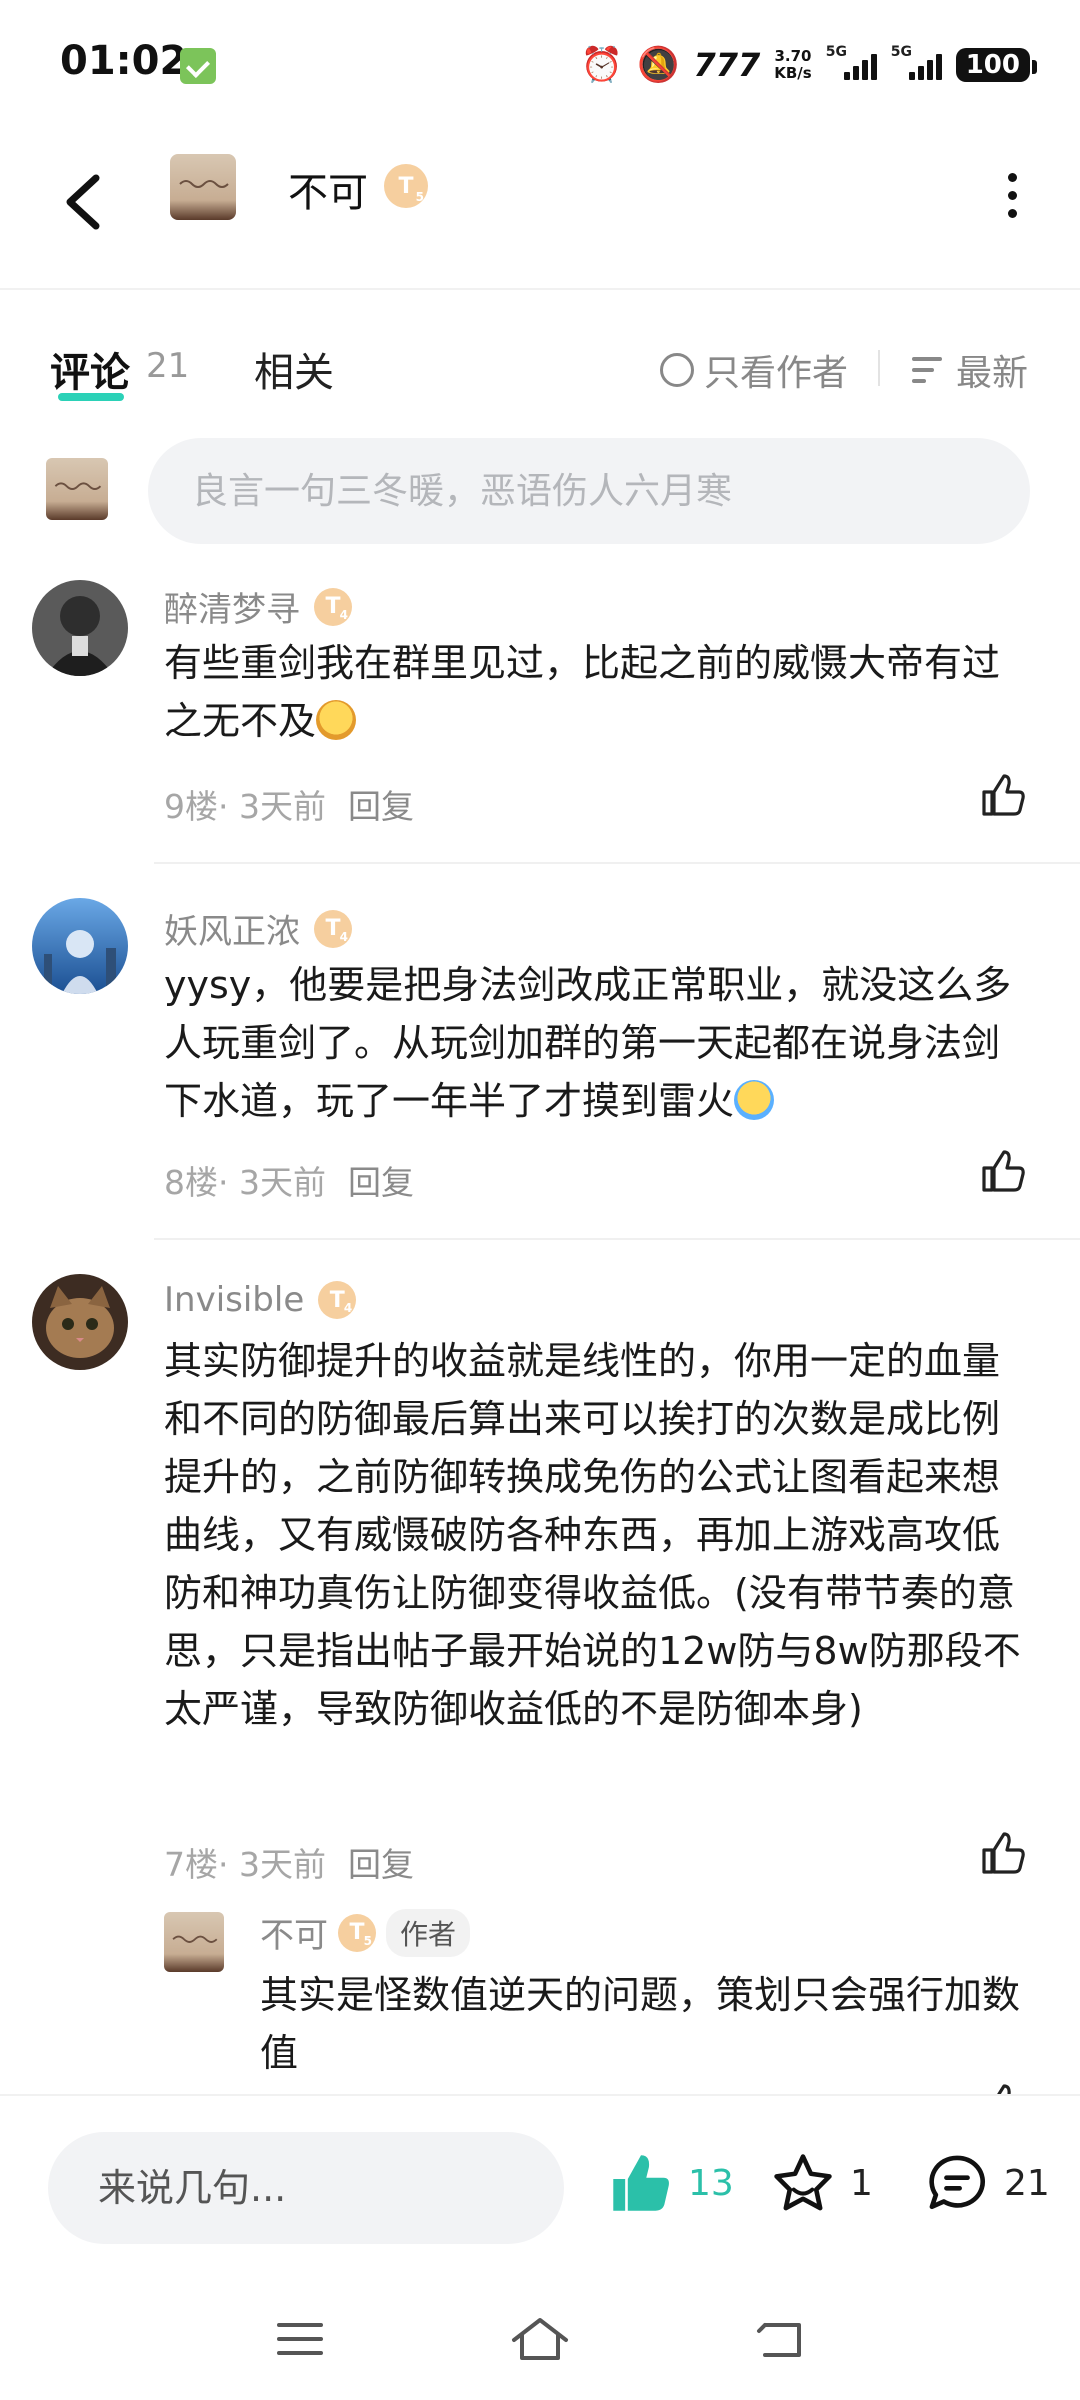  Describe the element at coordinates (540, 65) in the screenshot. I see `status-bar: 01:02 ⏰ 🔕 777 3.70 KB/s 5G 5G 100` at that location.